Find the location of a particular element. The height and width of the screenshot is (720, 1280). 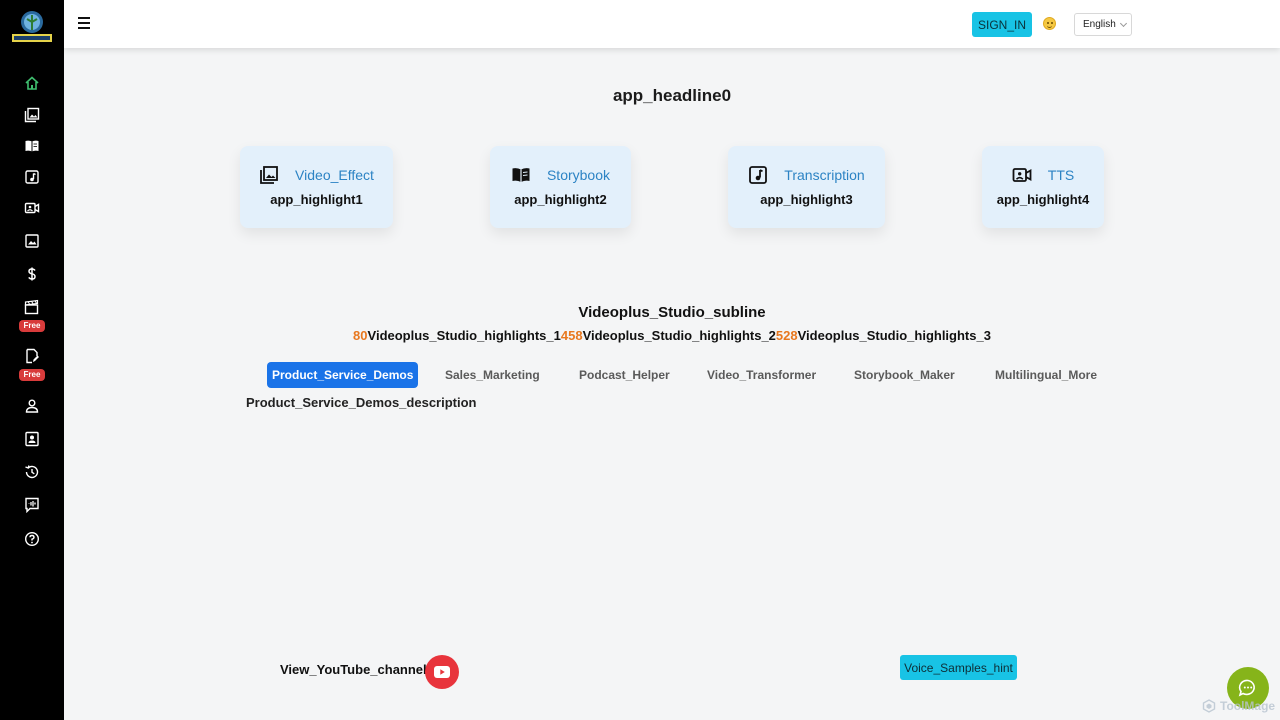

page-headline: app_headline0 is located at coordinates (672, 95).